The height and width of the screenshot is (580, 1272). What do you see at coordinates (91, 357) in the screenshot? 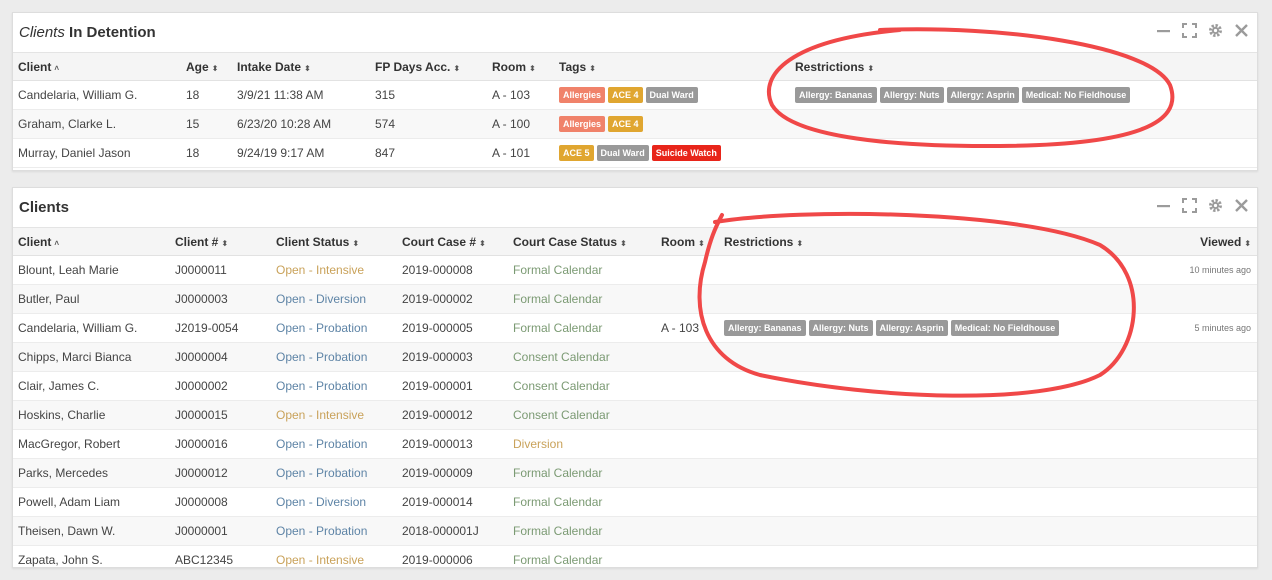
I see `client-name: Chipps, Marci Bianca` at bounding box center [91, 357].